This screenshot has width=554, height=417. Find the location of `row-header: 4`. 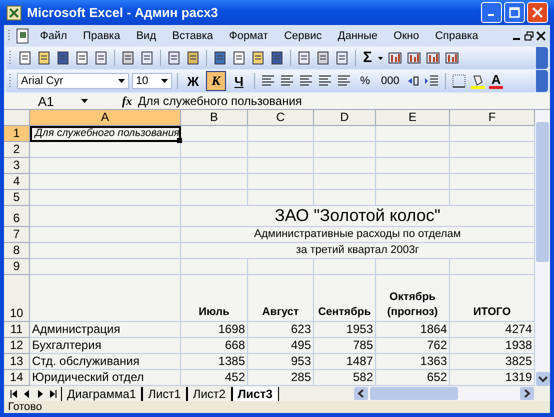

row-header: 4 is located at coordinates (17, 182).